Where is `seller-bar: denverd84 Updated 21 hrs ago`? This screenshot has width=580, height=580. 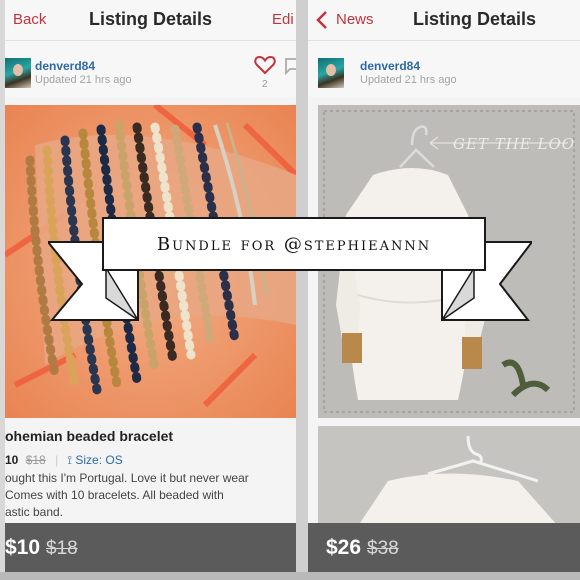
seller-bar: denverd84 Updated 21 hrs ago is located at coordinates (444, 69).